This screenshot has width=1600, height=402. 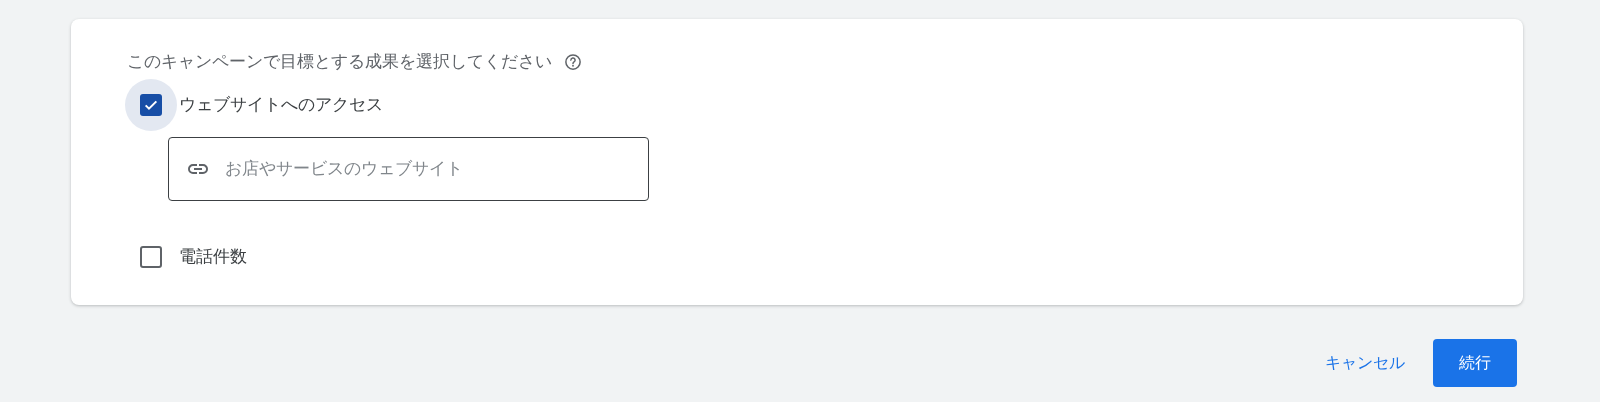 I want to click on continue-button: 続行, so click(x=1475, y=363).